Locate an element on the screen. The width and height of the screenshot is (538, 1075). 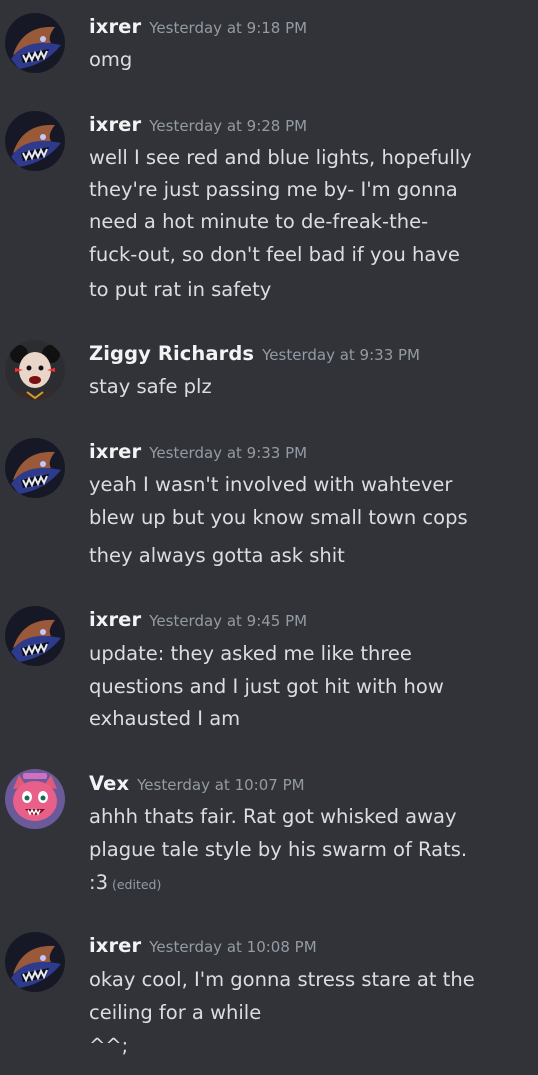
message-line: omg is located at coordinates (111, 59).